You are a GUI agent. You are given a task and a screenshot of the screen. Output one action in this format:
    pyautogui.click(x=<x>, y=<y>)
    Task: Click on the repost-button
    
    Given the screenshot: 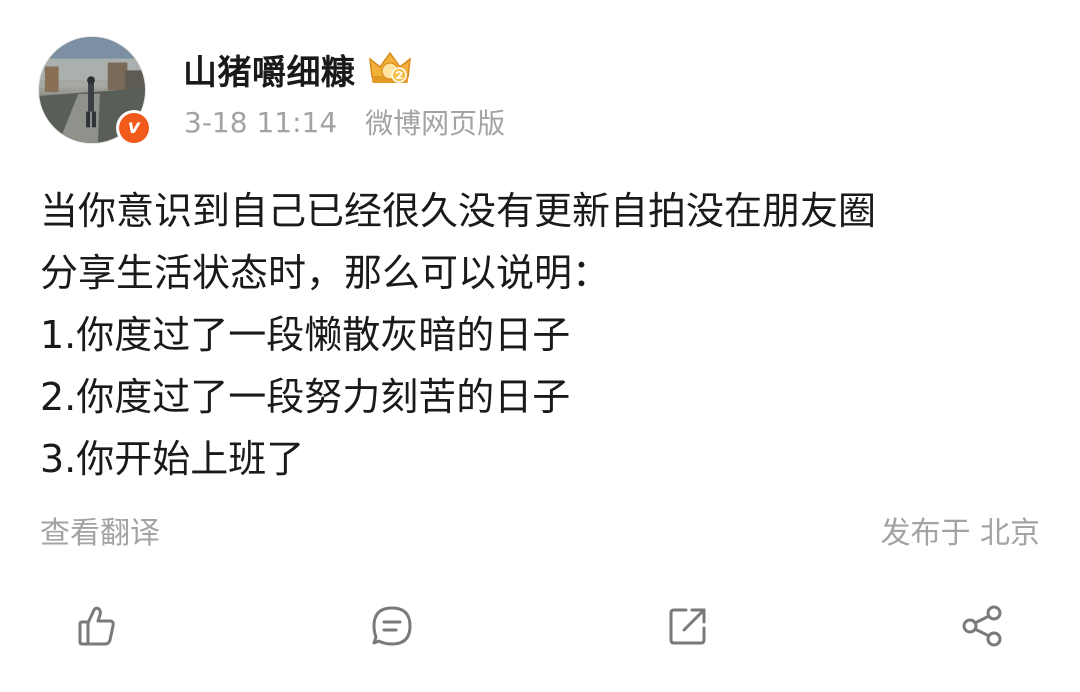 What is the action you would take?
    pyautogui.click(x=688, y=626)
    